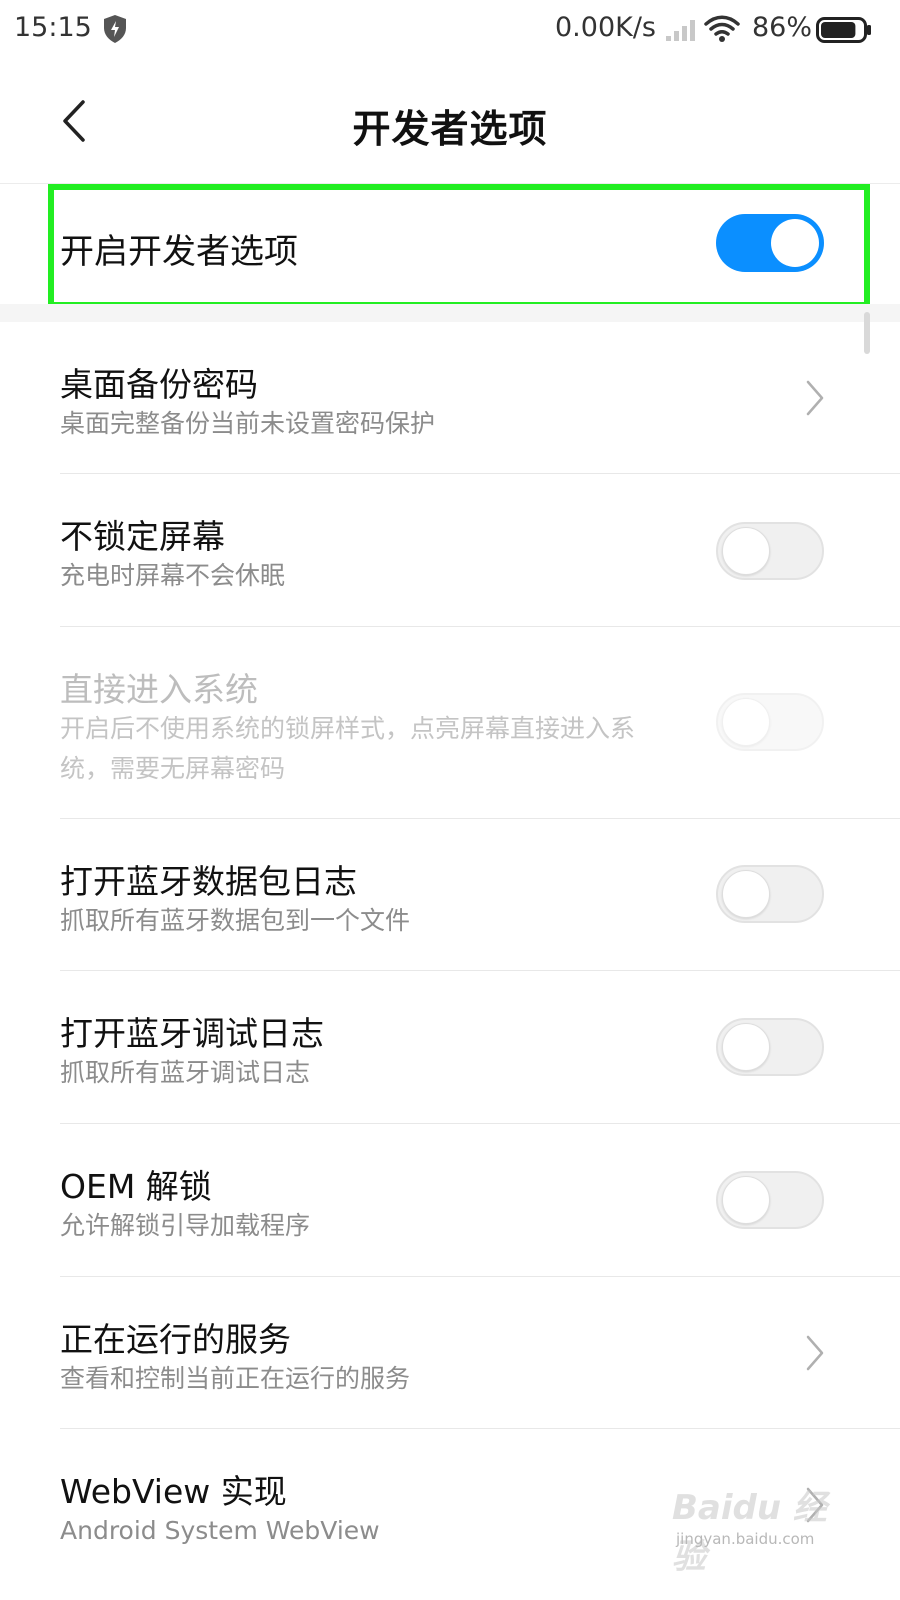 The width and height of the screenshot is (900, 1600). What do you see at coordinates (450, 1047) in the screenshot?
I see `setting-bluetooth-debug-log: 打开蓝牙调试日志 抓取所有蓝牙调试日志` at bounding box center [450, 1047].